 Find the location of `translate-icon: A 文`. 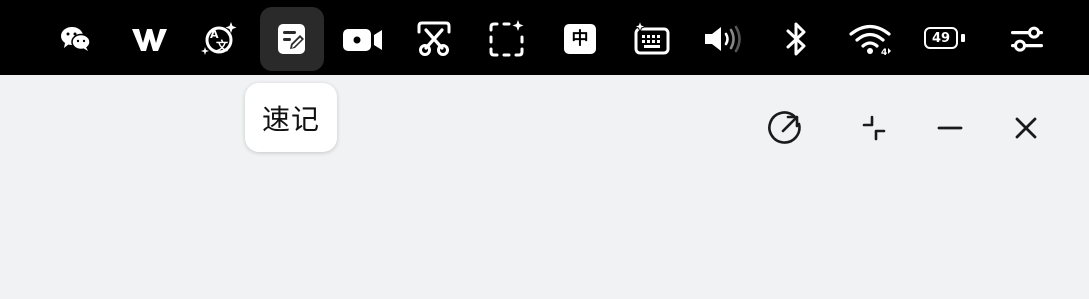

translate-icon: A 文 is located at coordinates (219, 39).